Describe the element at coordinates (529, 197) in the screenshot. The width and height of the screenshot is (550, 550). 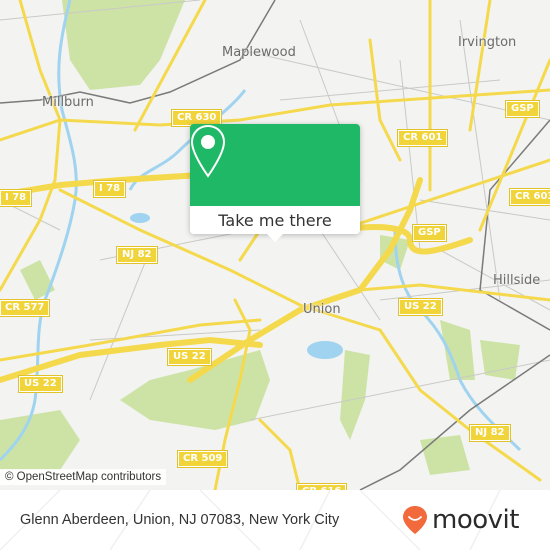
I see `road-shield-cr603: CR 603` at that location.